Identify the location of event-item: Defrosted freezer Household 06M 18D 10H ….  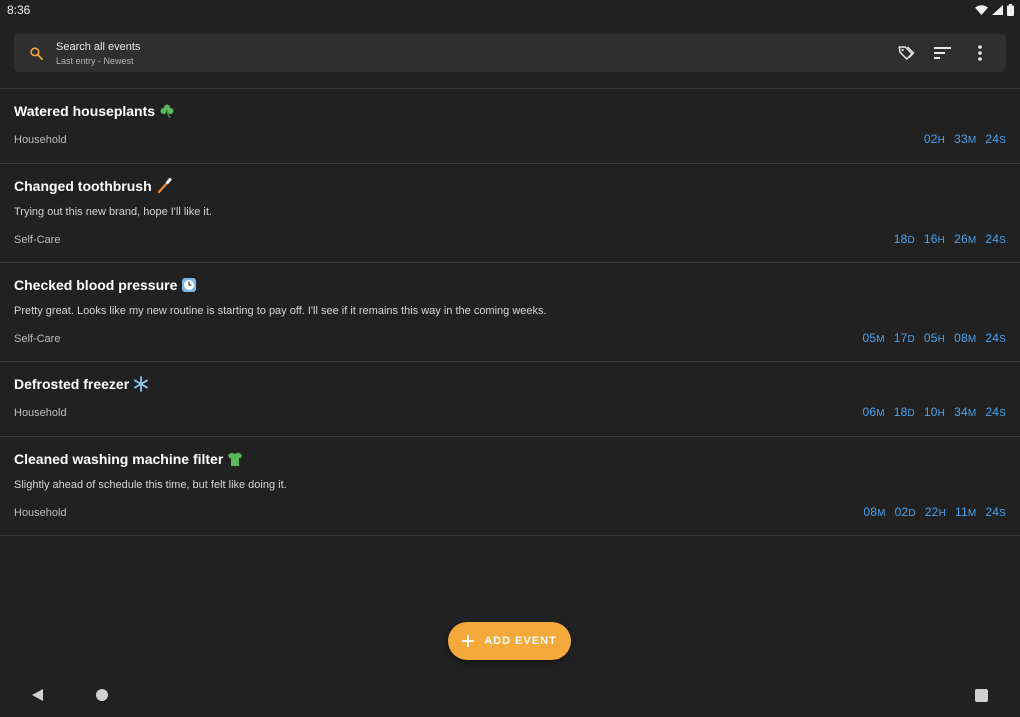
(510, 399).